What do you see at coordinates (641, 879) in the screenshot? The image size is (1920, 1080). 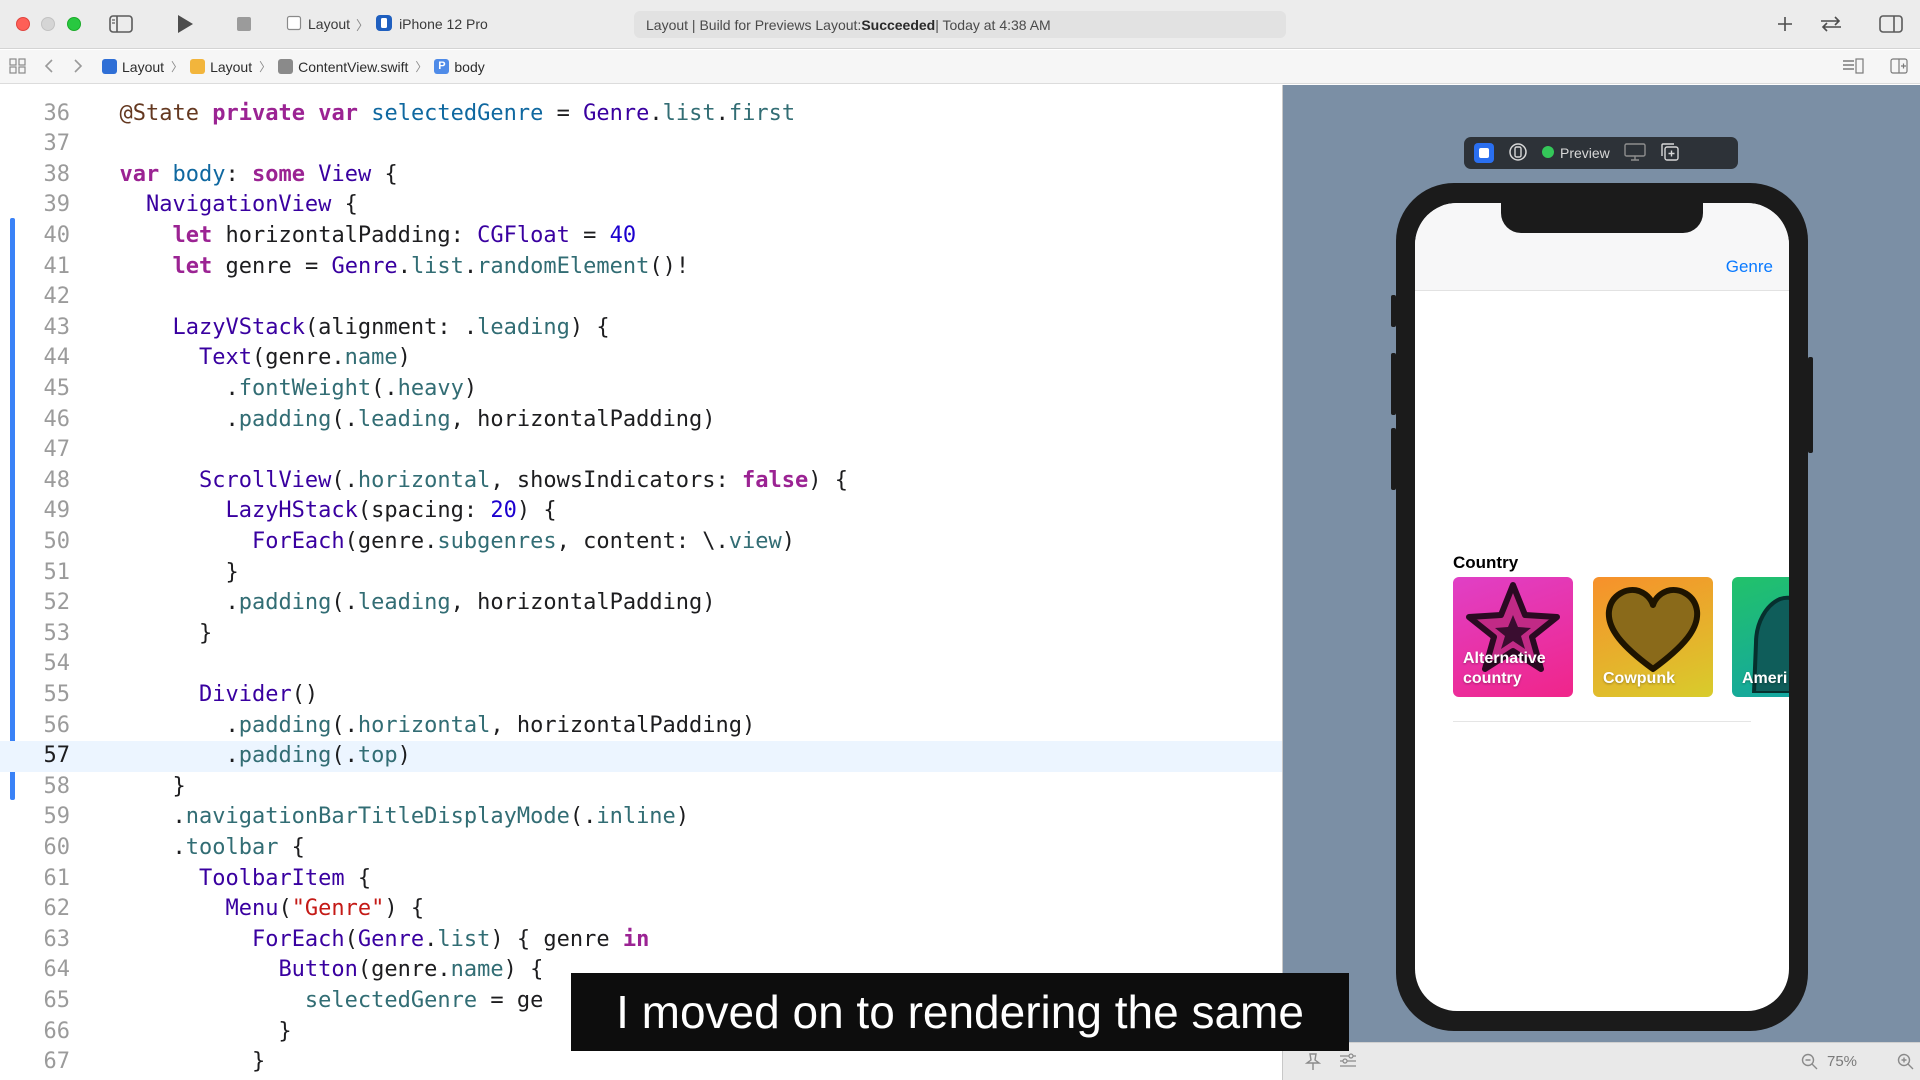 I see `code-line: 61 ToolbarItem {` at bounding box center [641, 879].